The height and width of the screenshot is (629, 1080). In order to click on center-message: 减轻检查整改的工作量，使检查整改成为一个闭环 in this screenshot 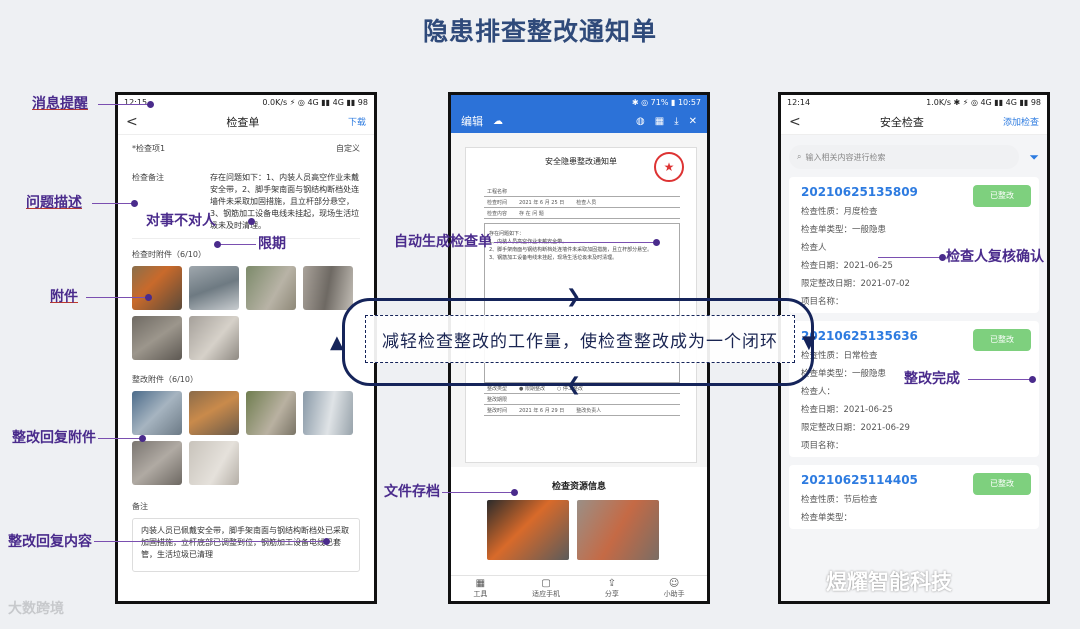, I will do `click(580, 339)`.